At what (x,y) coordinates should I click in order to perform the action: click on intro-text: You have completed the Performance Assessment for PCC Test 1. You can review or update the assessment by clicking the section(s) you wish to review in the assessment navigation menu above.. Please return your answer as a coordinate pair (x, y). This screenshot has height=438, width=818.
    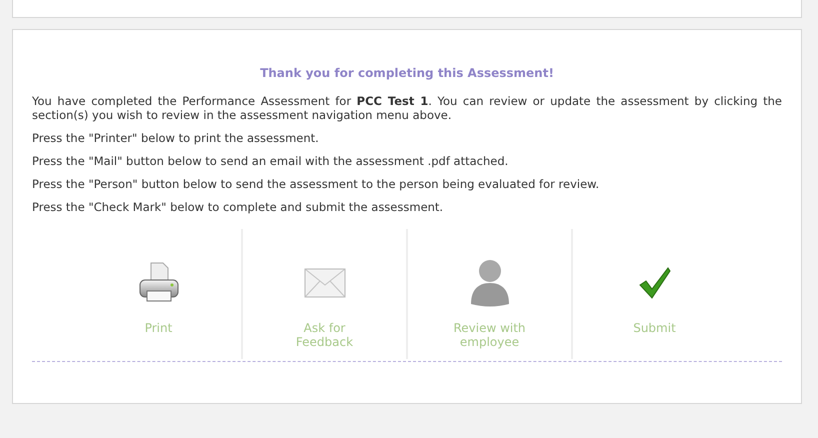
    Looking at the image, I should click on (407, 108).